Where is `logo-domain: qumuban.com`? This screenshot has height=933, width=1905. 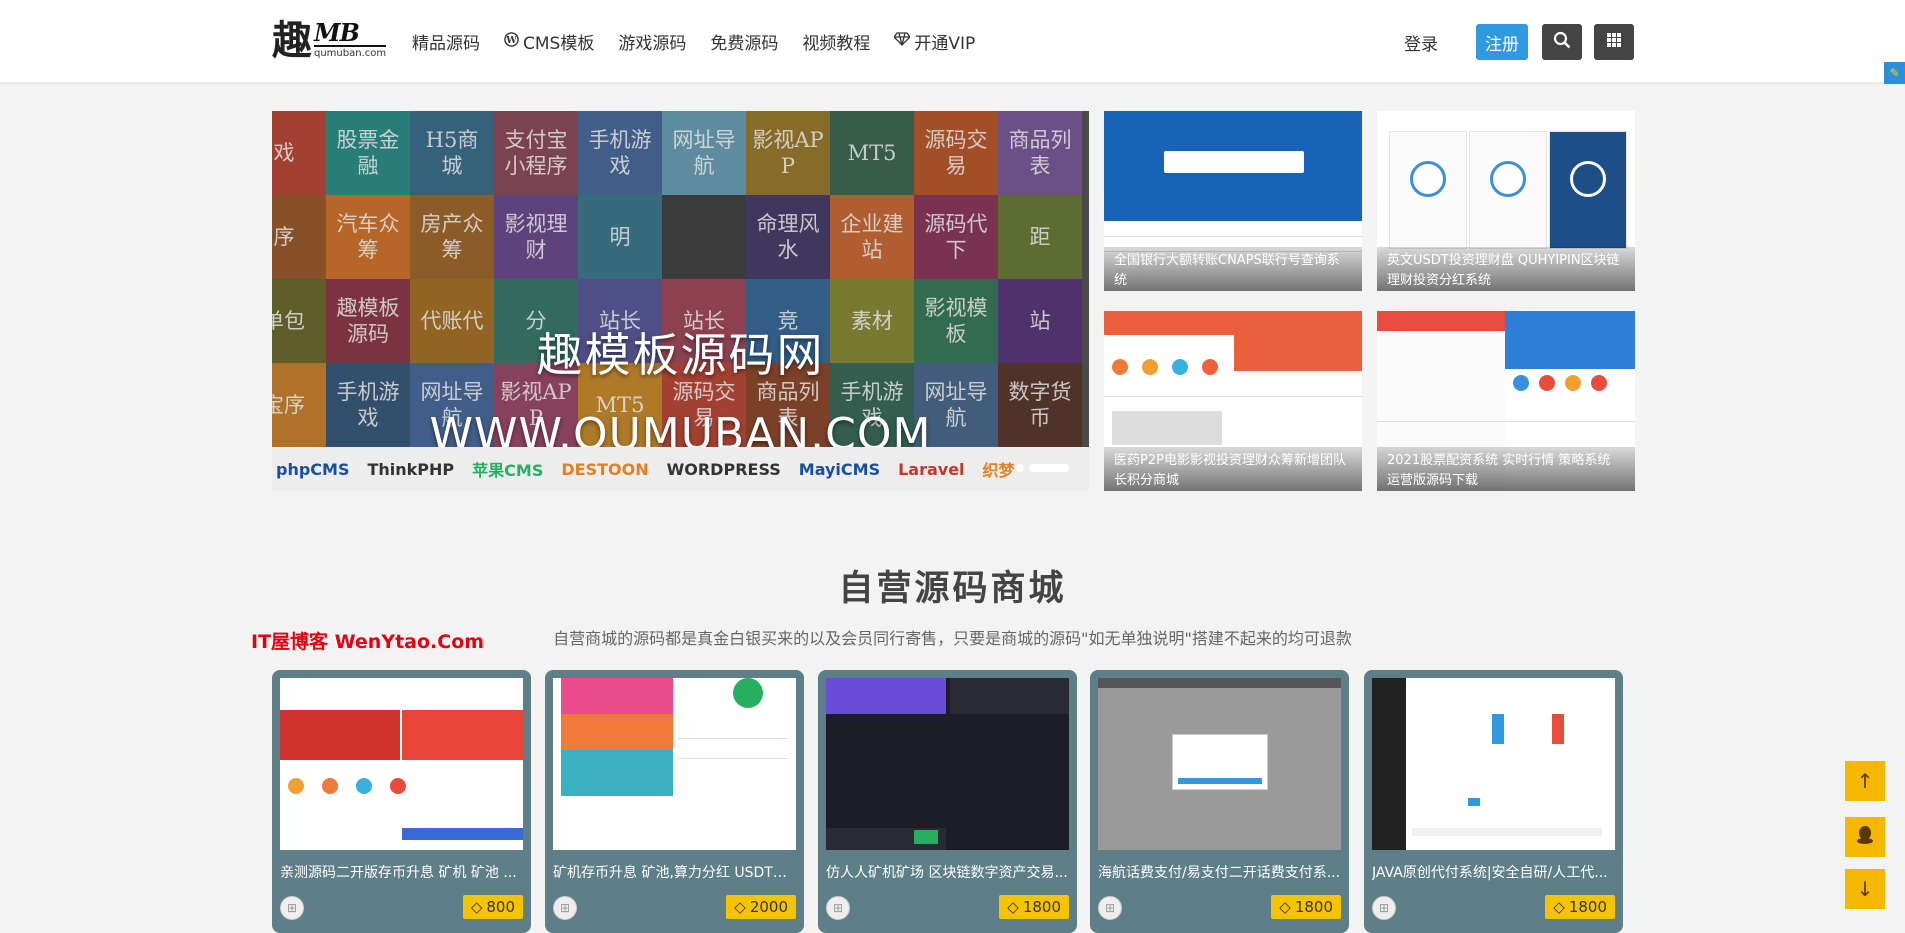 logo-domain: qumuban.com is located at coordinates (350, 53).